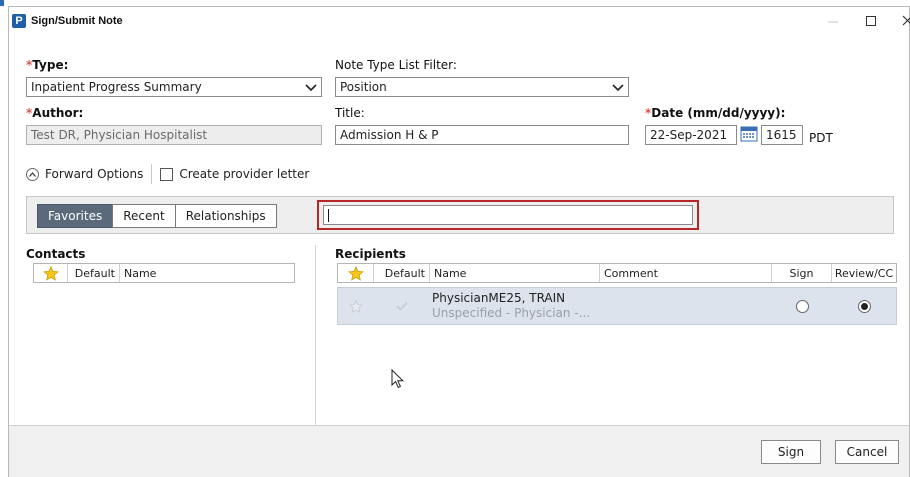 This screenshot has height=477, width=910. What do you see at coordinates (75, 216) in the screenshot?
I see `tab-favorites: Favorites` at bounding box center [75, 216].